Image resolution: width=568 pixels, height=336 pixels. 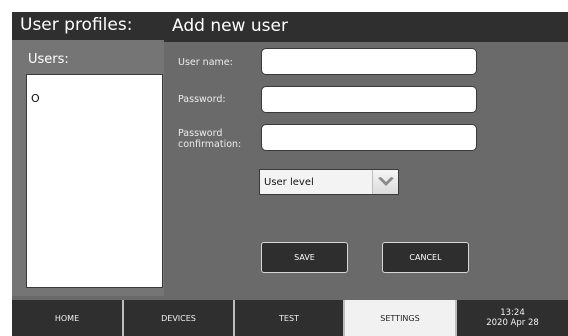 What do you see at coordinates (202, 99) in the screenshot?
I see `password-label: Password:` at bounding box center [202, 99].